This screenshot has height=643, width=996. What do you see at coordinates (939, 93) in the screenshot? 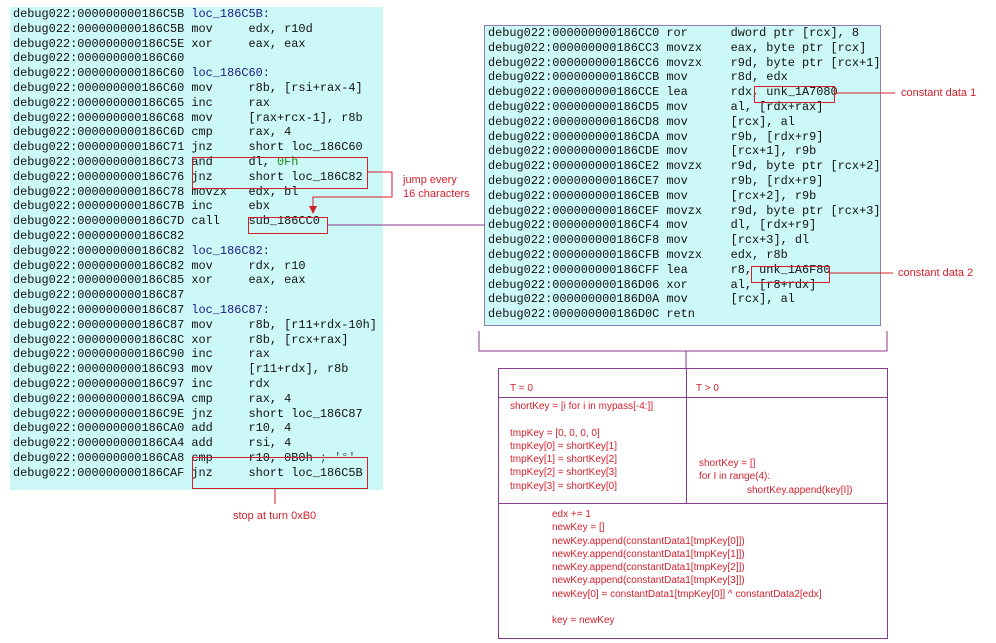
I see `constant-data-1-annotation: constant data 1` at bounding box center [939, 93].